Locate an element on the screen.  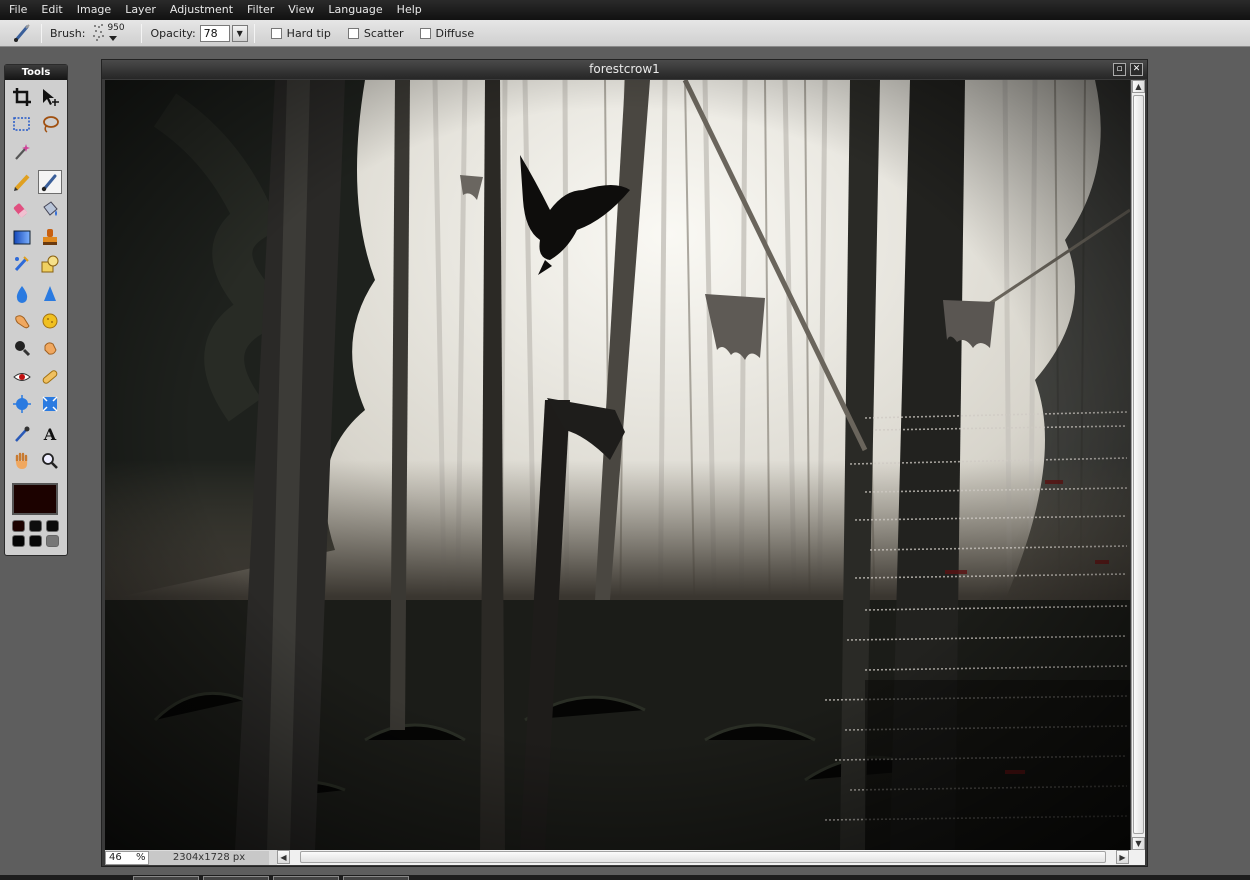
scroll-down-arrow-icon: ▼ is located at coordinates (1138, 843).